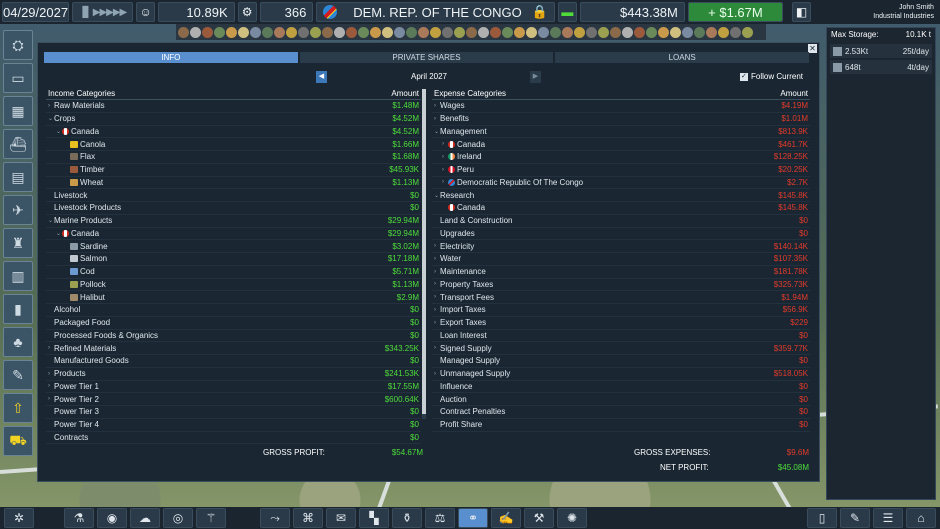 The image size is (940, 529). I want to click on flask-icon: ⚱, so click(407, 518).